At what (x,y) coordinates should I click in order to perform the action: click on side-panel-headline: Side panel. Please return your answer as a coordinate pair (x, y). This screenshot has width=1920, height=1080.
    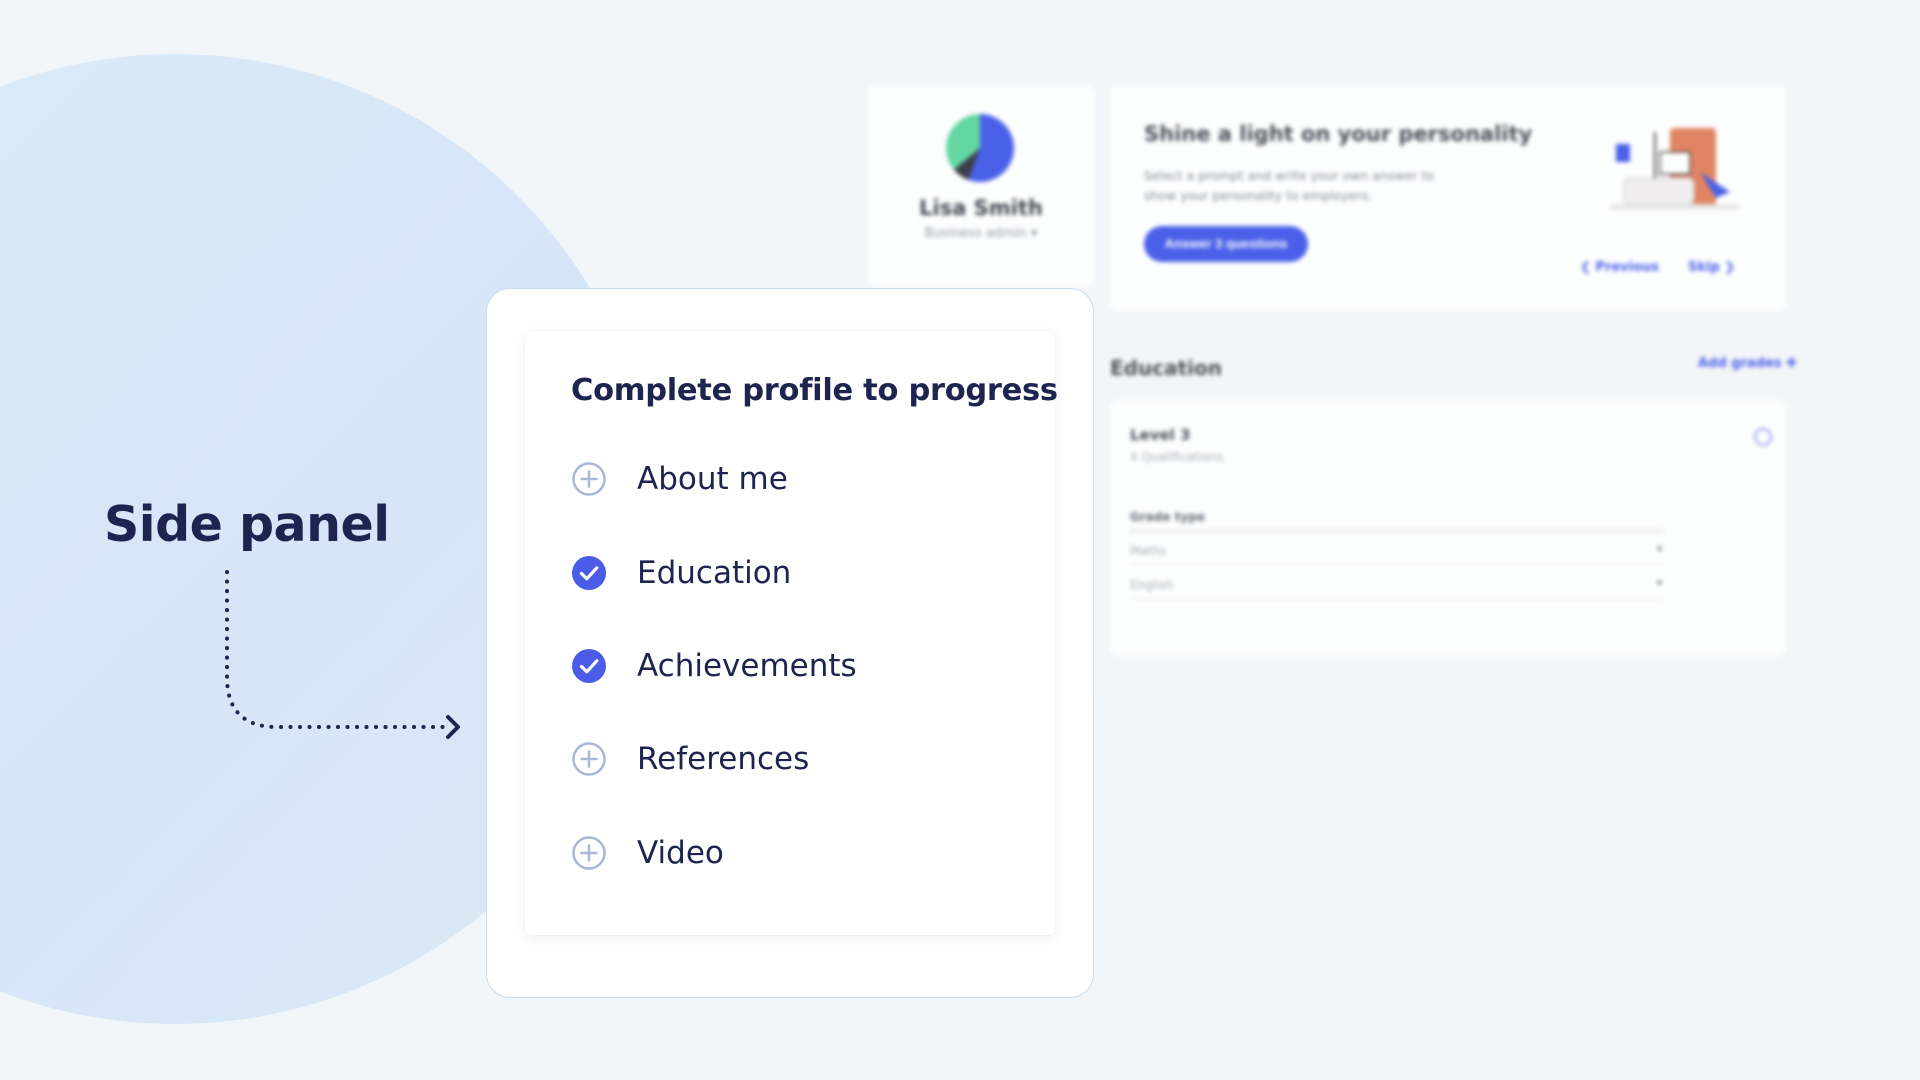
    Looking at the image, I should click on (247, 524).